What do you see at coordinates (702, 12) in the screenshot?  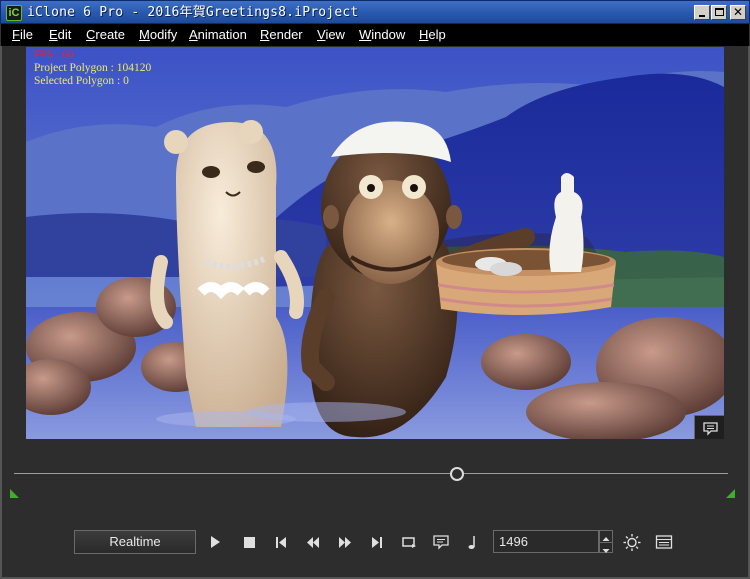 I see `minimize-button` at bounding box center [702, 12].